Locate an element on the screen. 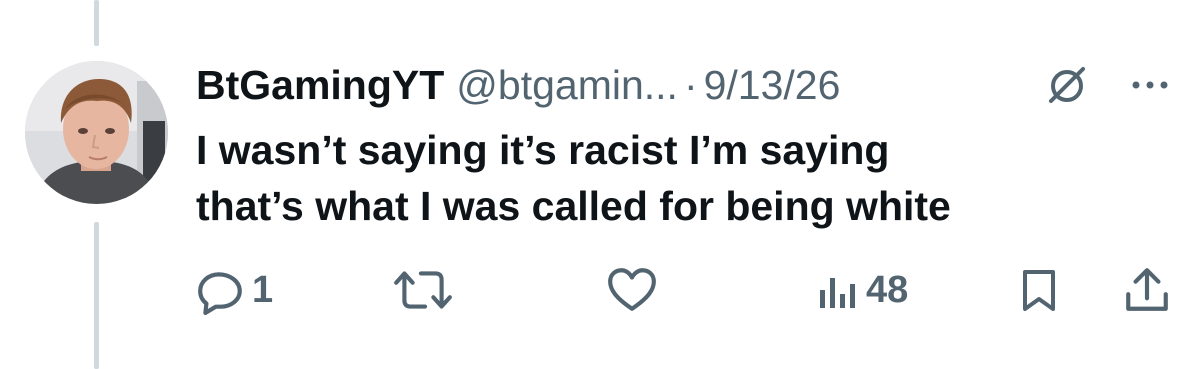 The width and height of the screenshot is (1200, 369). views-count: 48 is located at coordinates (887, 289).